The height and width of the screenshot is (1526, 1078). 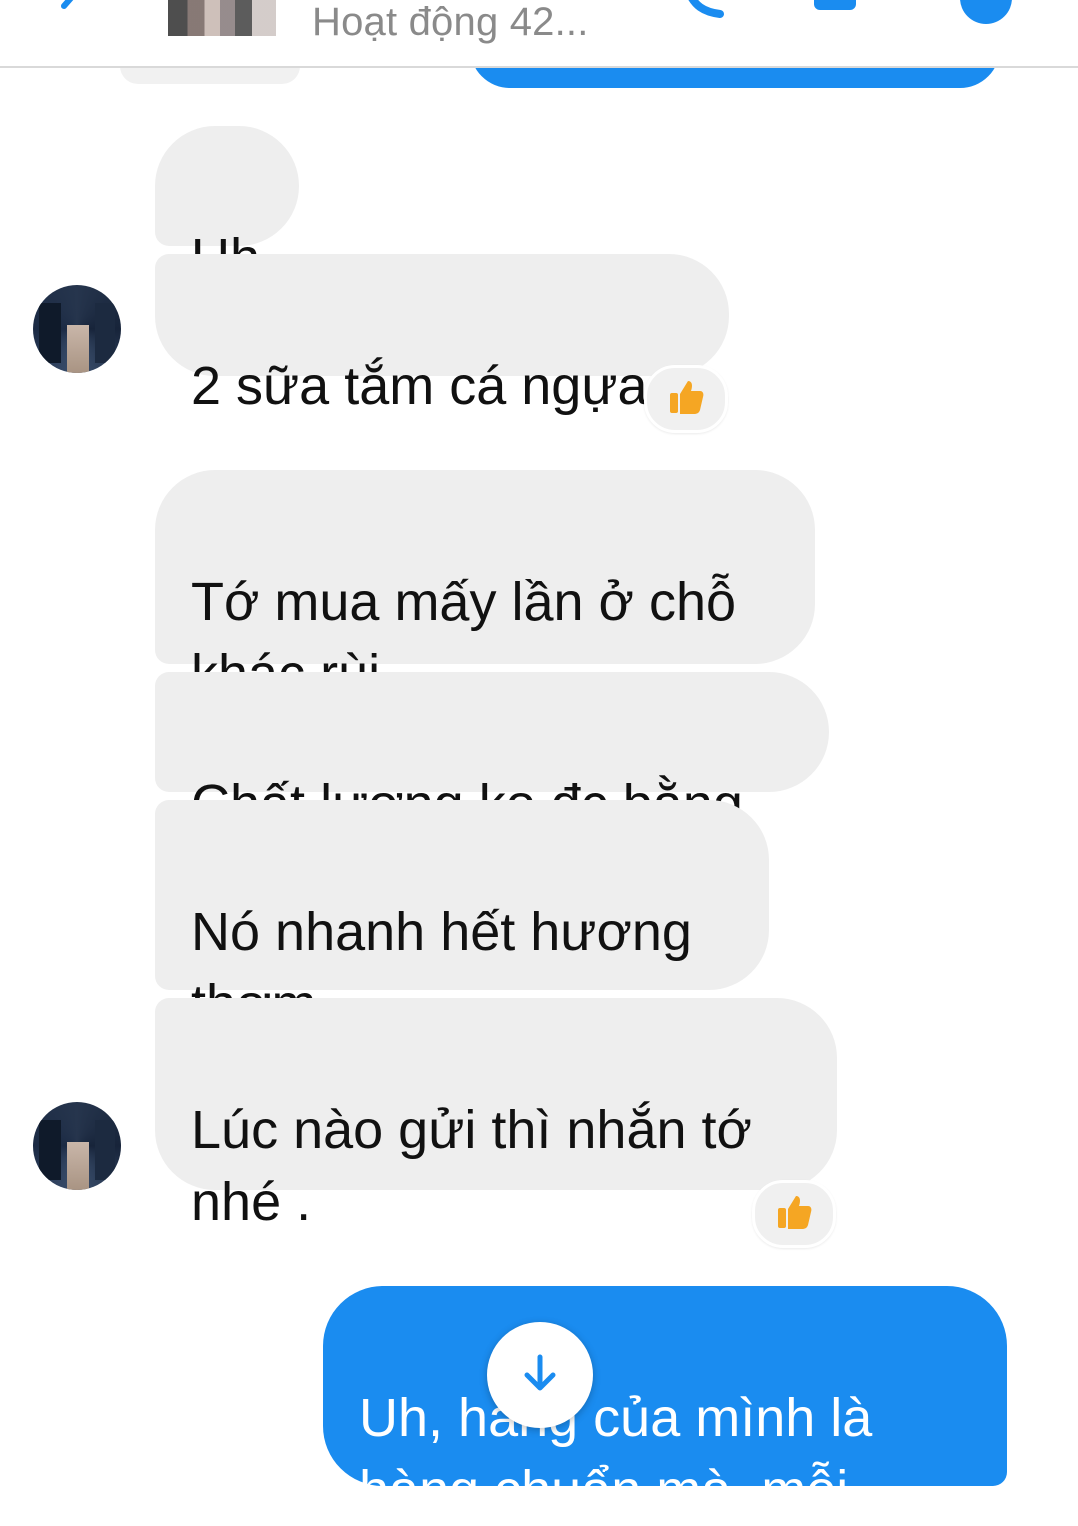 I want to click on message-bubble: Tớ mua mấy lần ở chỗ khác rùi ., so click(x=485, y=587).